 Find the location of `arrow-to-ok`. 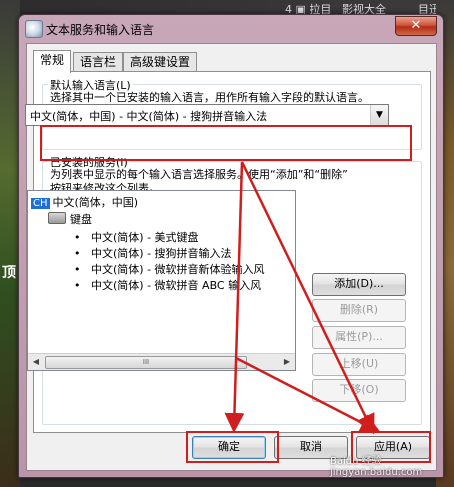

arrow-to-ok is located at coordinates (234, 297).